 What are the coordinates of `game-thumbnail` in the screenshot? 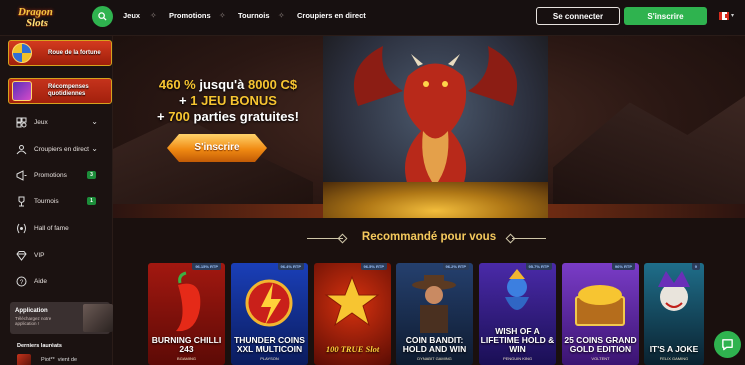 It's located at (24, 359).